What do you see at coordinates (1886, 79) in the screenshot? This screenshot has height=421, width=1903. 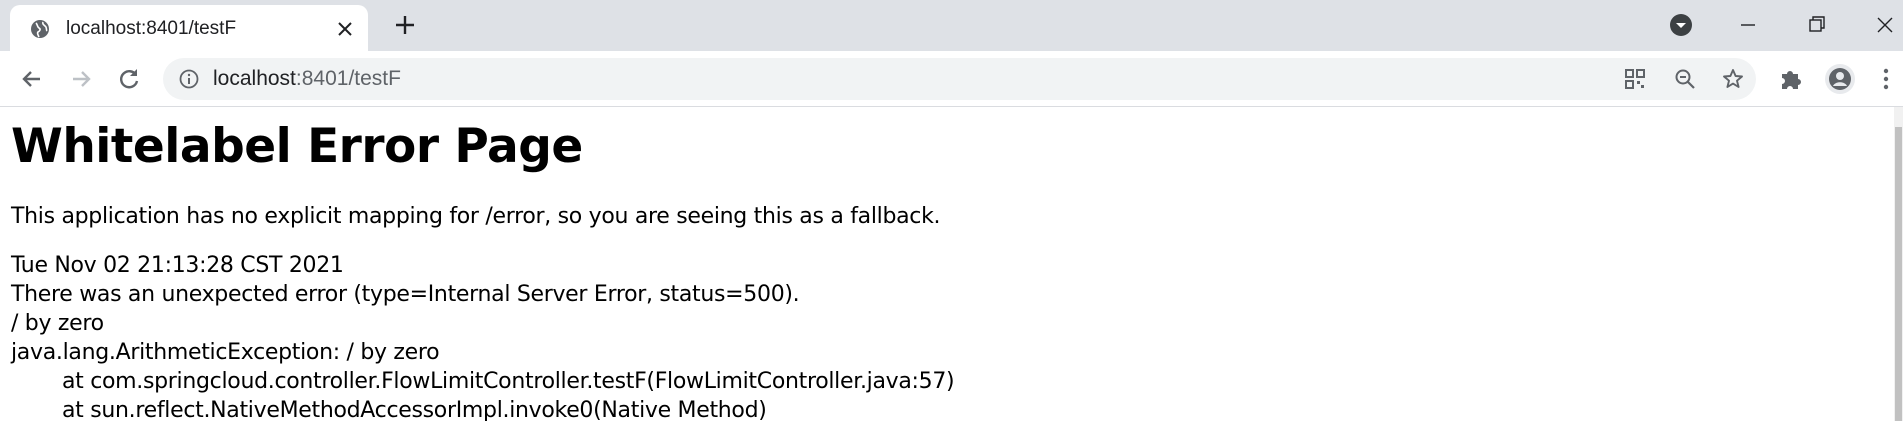 I see `kebab-menu-icon` at bounding box center [1886, 79].